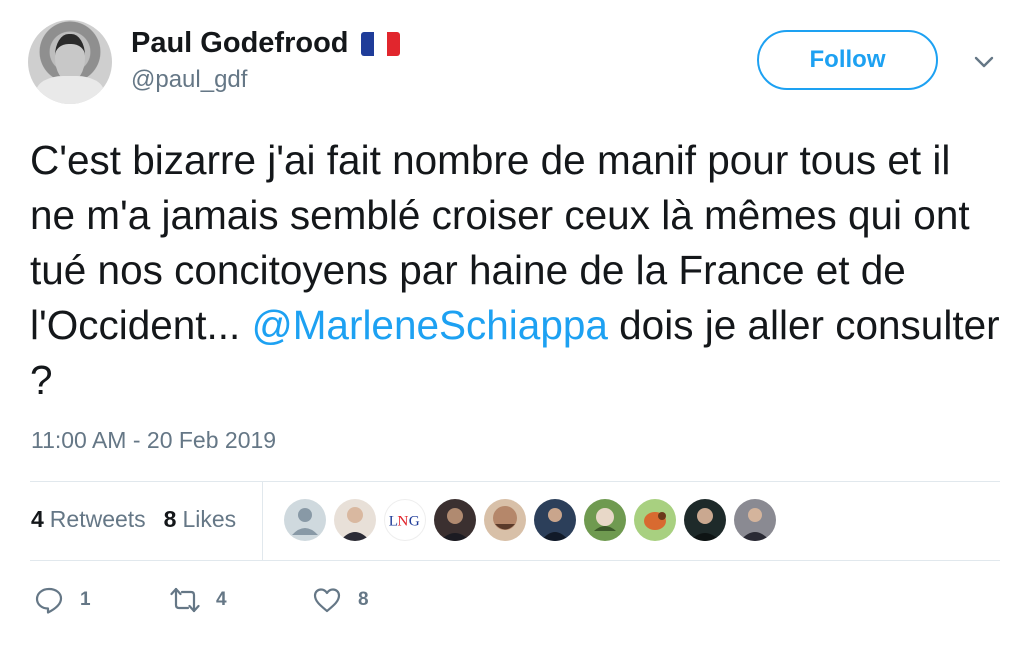 Image resolution: width=1024 pixels, height=653 pixels. What do you see at coordinates (37, 519) in the screenshot?
I see `retweets-count: 4` at bounding box center [37, 519].